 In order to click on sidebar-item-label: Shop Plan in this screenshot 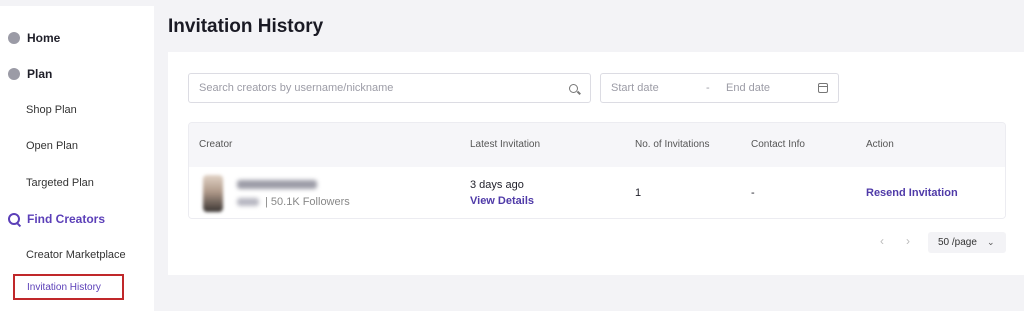, I will do `click(51, 110)`.